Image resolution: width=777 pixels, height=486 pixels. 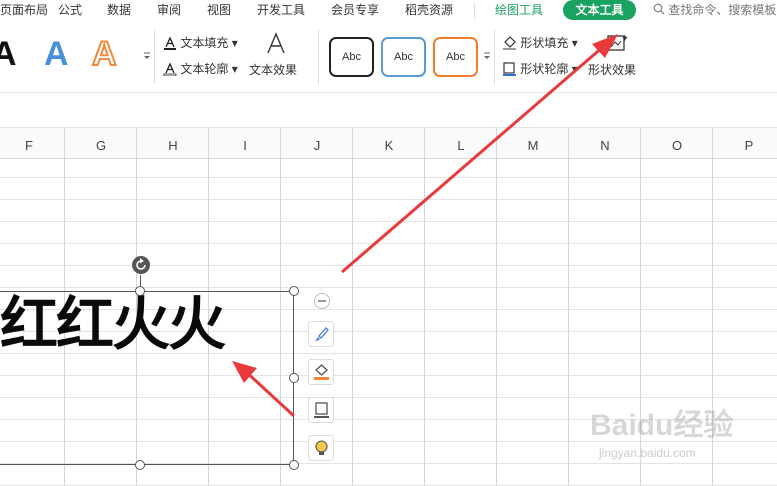 I want to click on text-effect-label: 文本效果, so click(x=273, y=70).